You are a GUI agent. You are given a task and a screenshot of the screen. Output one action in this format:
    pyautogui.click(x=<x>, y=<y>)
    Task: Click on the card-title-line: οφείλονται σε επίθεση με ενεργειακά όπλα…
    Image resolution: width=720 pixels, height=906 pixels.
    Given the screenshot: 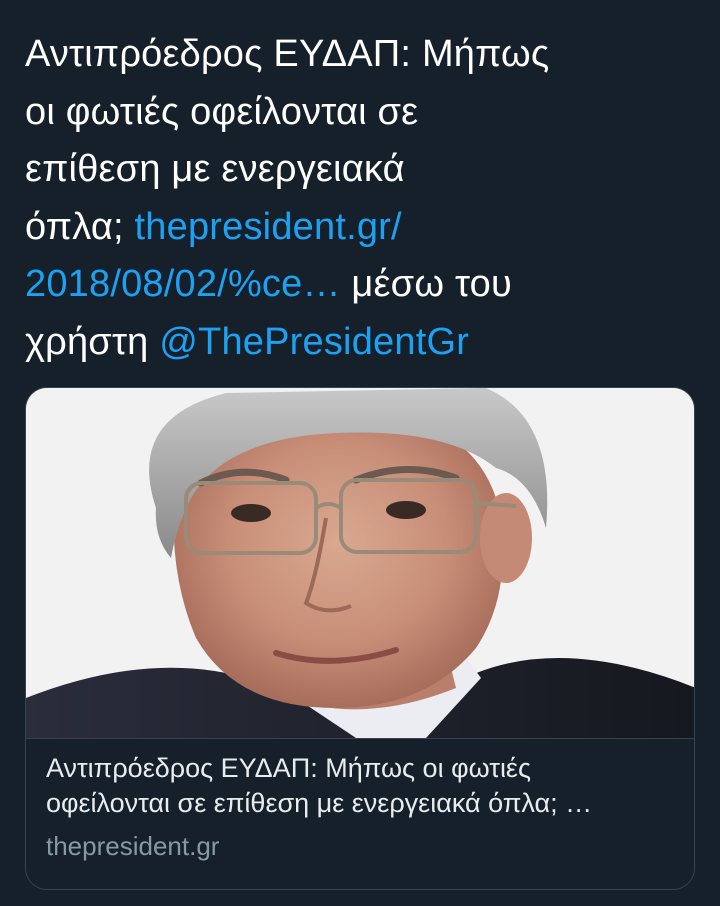 What is the action you would take?
    pyautogui.click(x=319, y=803)
    